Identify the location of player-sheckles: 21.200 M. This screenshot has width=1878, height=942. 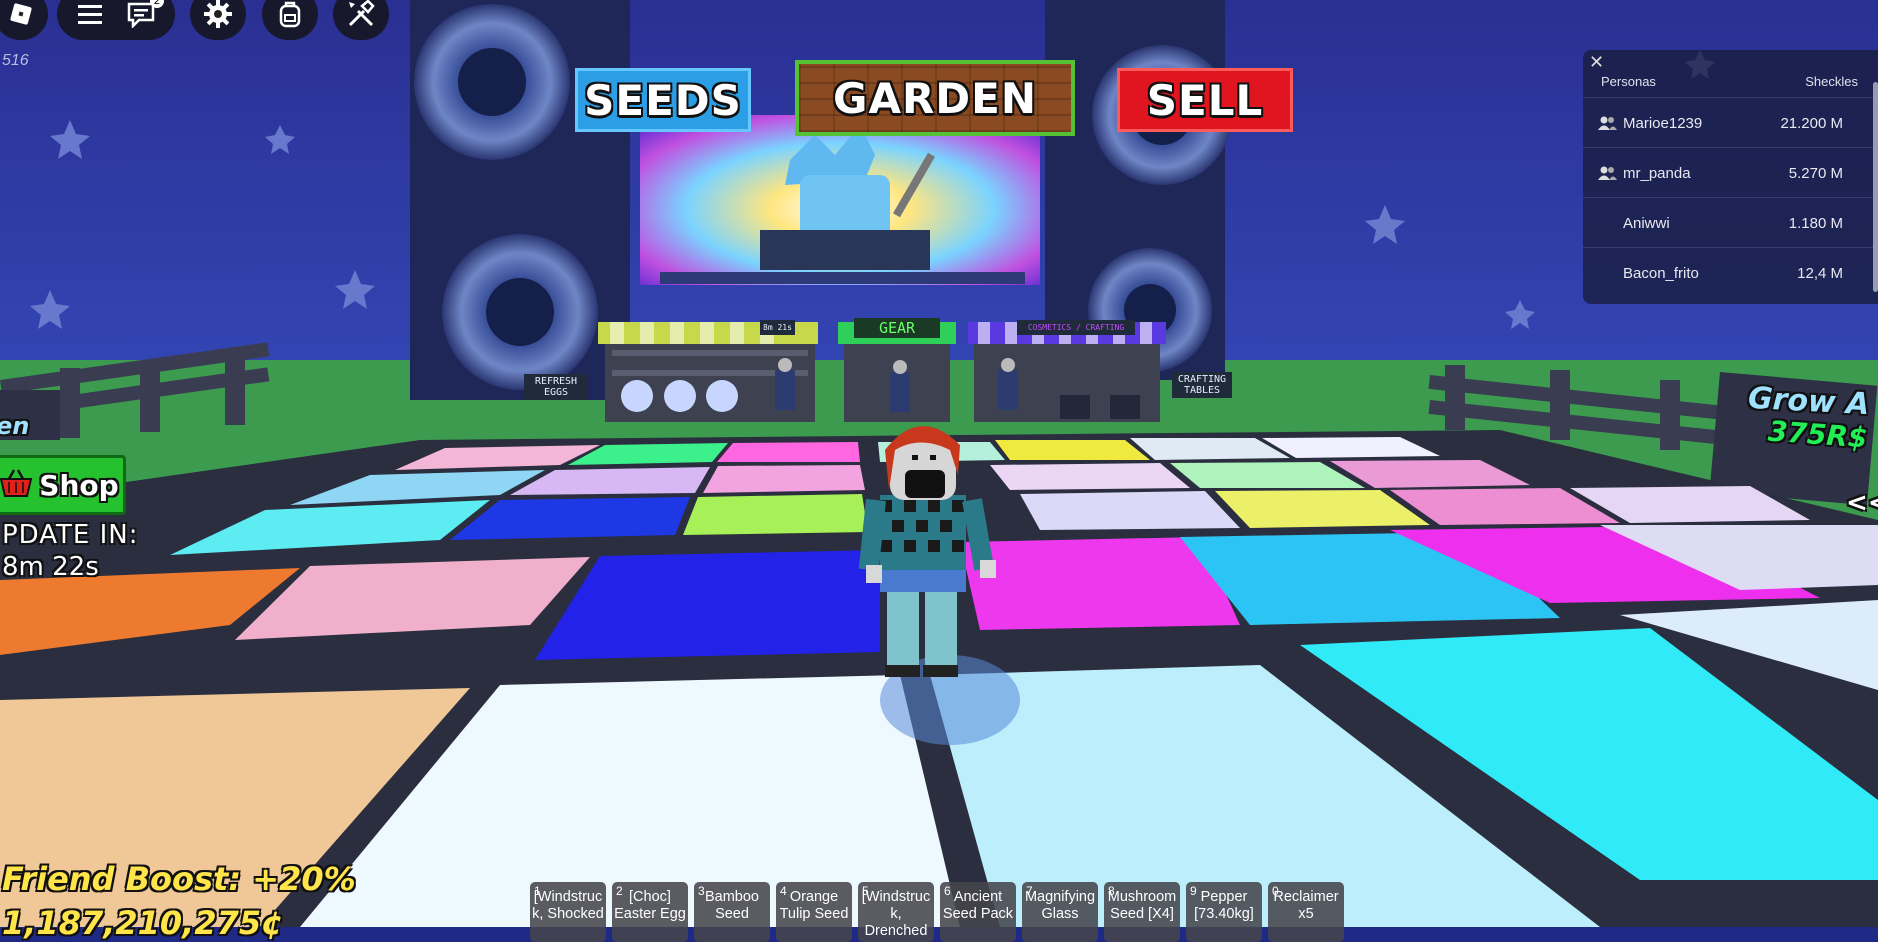
(1811, 123).